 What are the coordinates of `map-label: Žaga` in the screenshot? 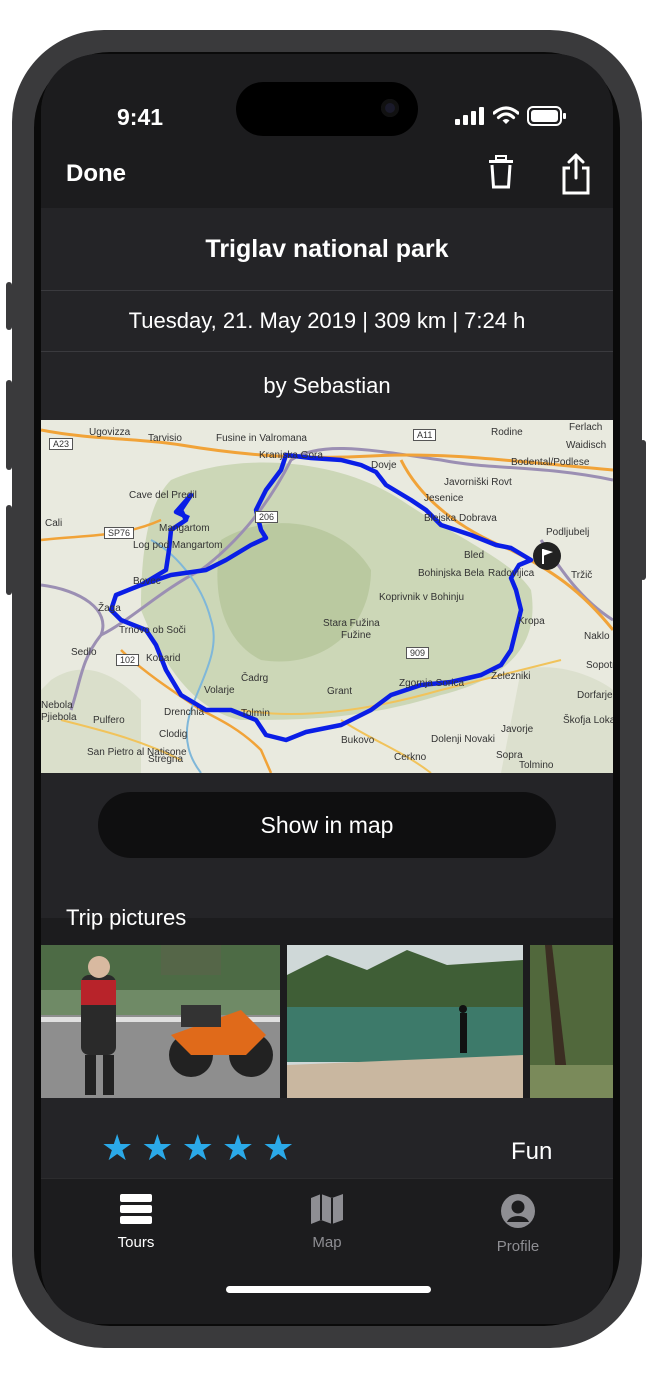 It's located at (109, 608).